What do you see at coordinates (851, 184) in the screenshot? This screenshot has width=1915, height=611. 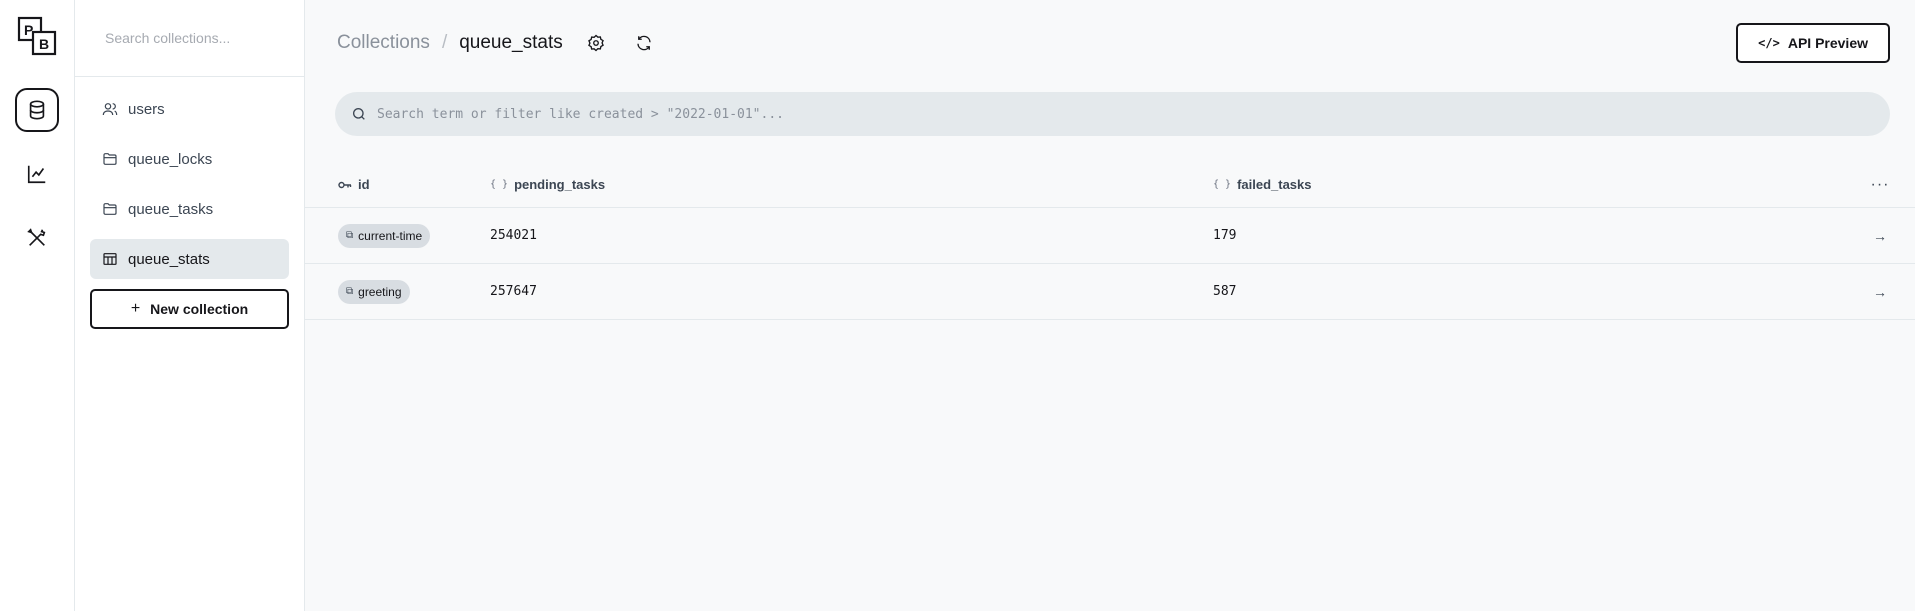 I see `column-header-pending-tasks: { } pending_tasks` at bounding box center [851, 184].